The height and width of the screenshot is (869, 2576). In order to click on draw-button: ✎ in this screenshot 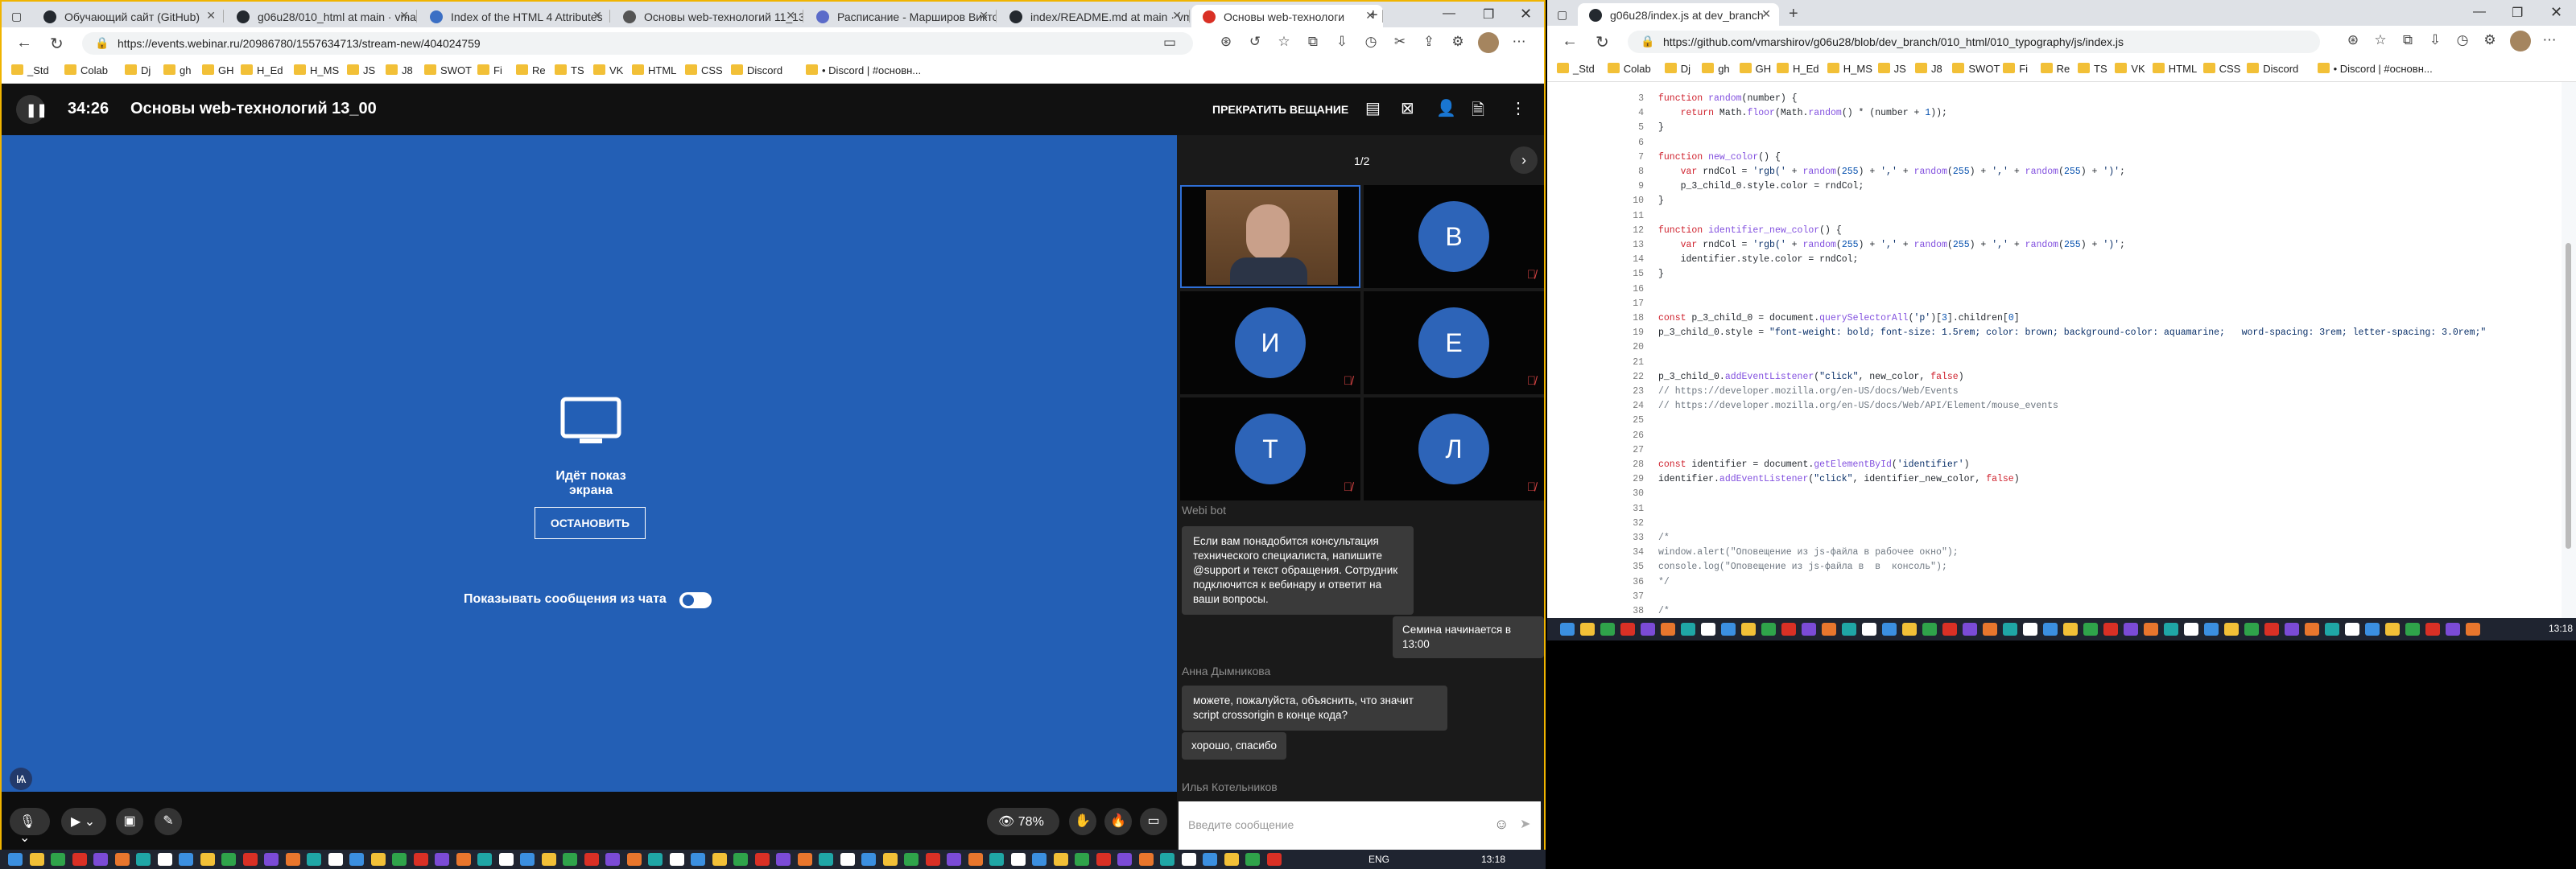, I will do `click(168, 821)`.